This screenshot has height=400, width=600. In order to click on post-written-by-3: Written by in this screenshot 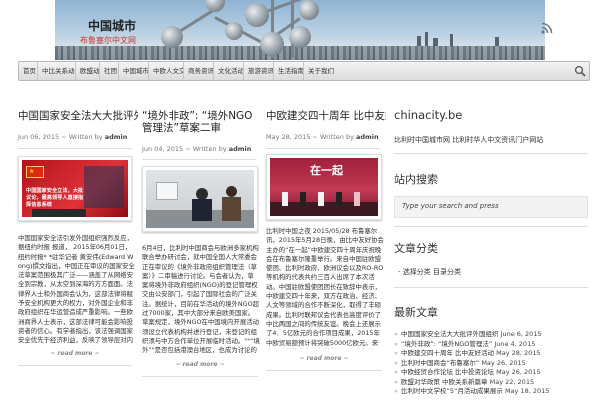, I will do `click(337, 137)`.